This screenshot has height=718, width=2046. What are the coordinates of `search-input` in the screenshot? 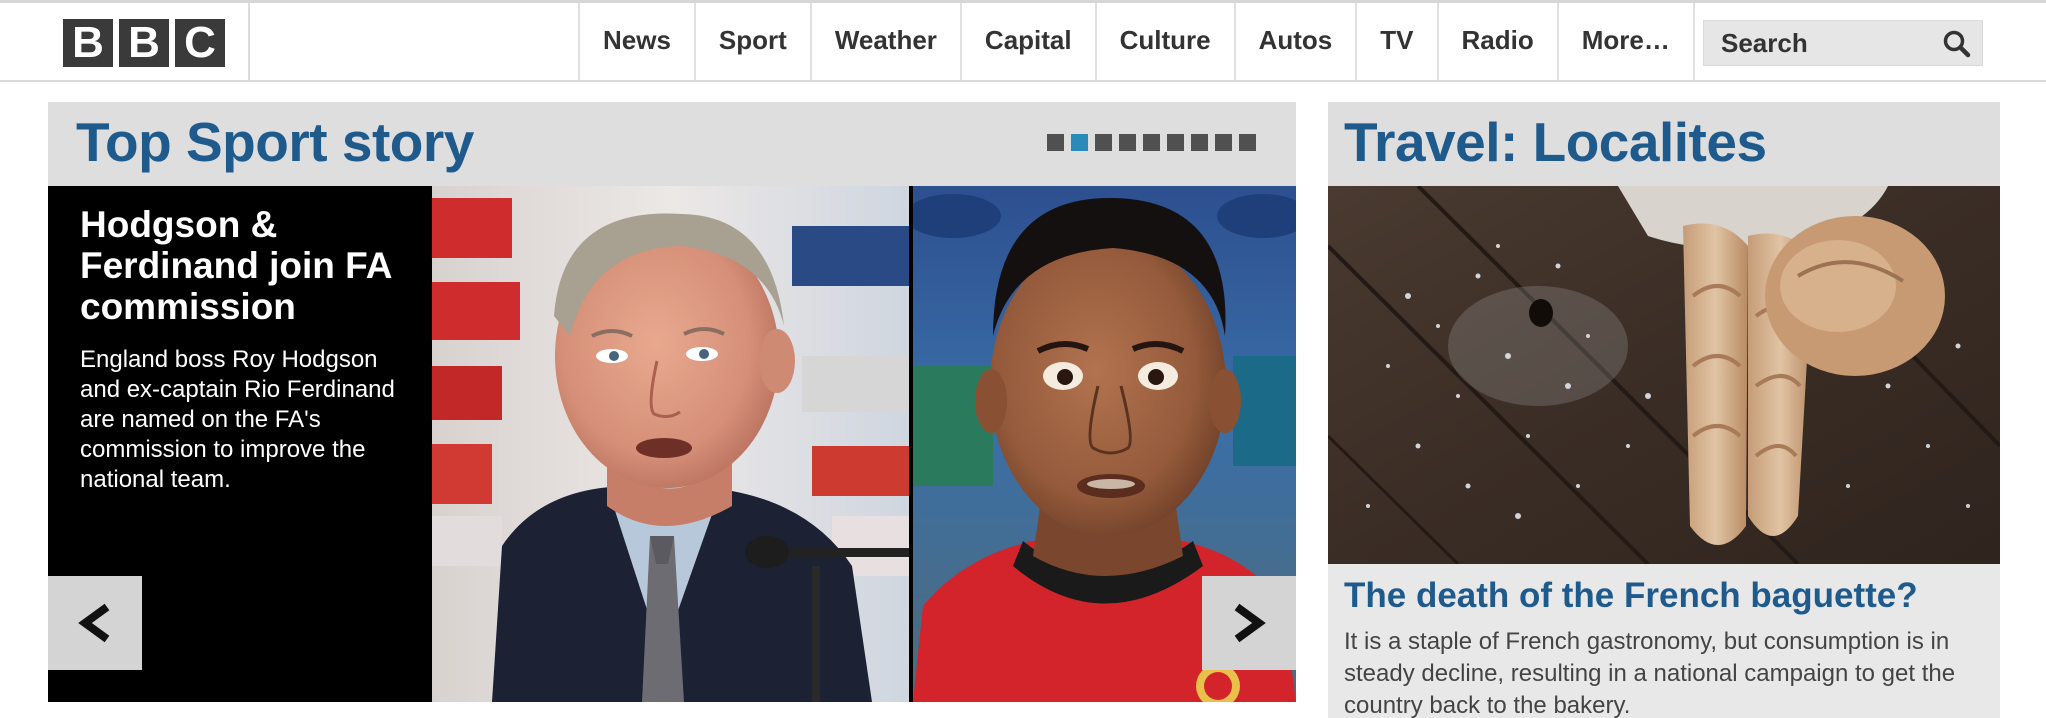 It's located at (1819, 43).